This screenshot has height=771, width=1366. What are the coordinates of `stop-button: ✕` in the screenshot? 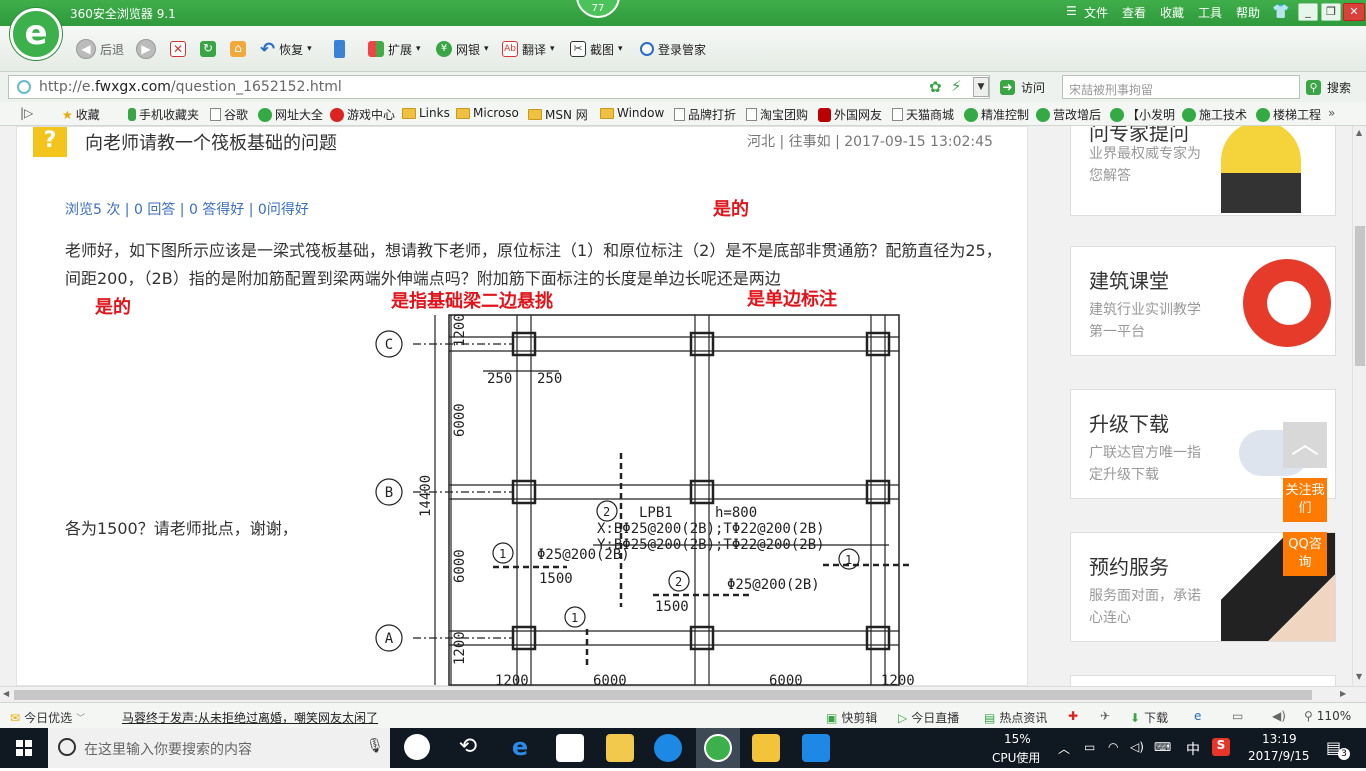 It's located at (178, 49).